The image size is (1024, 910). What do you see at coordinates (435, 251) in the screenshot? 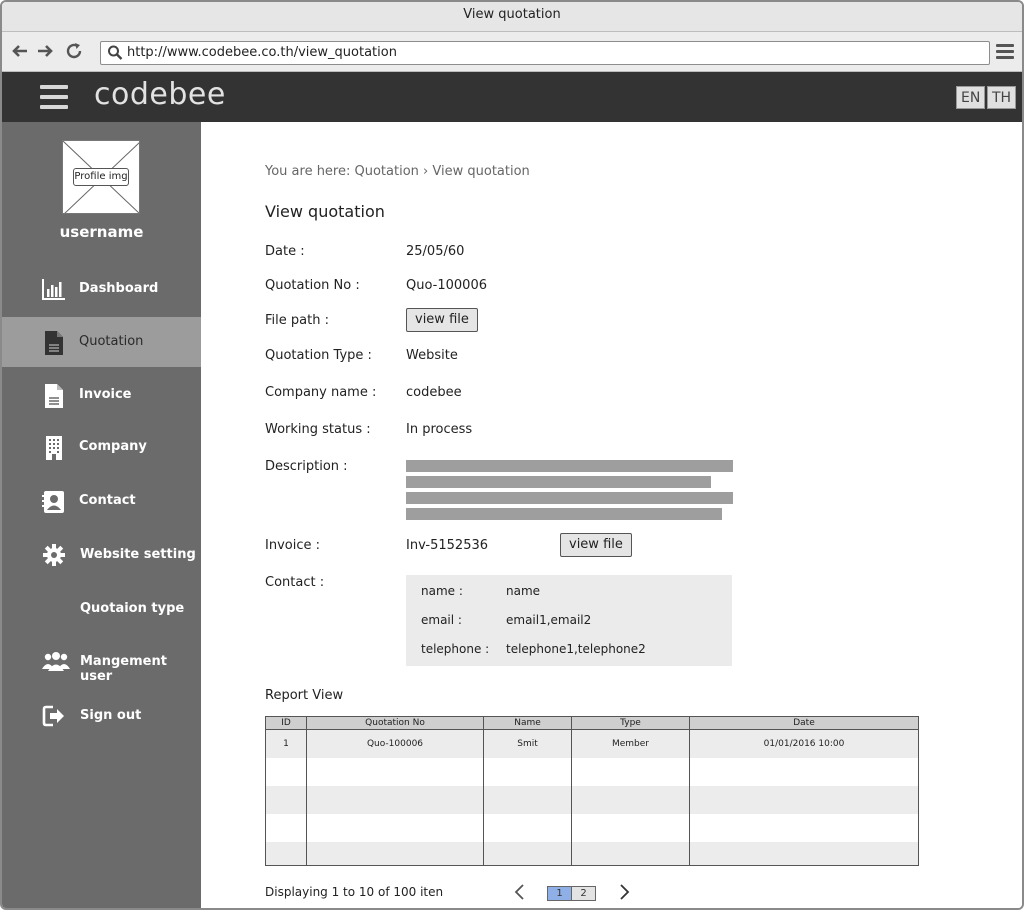
I see `date-value: 25/05/60` at bounding box center [435, 251].